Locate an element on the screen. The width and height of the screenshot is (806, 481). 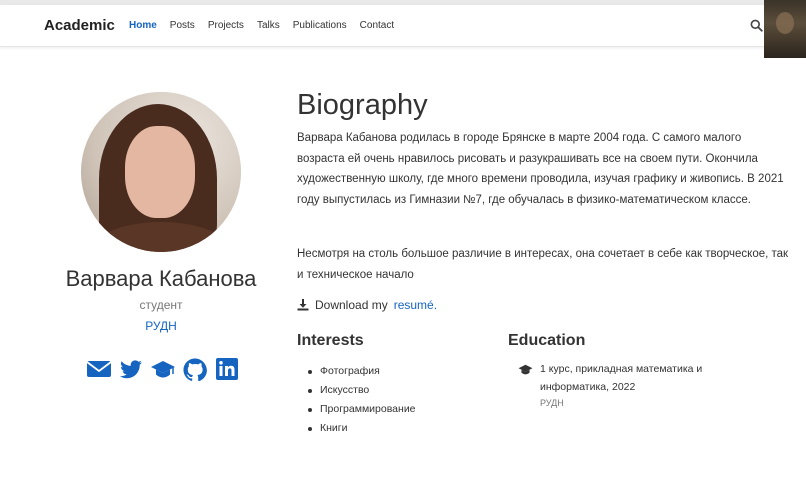
linkedin-icon is located at coordinates (227, 369).